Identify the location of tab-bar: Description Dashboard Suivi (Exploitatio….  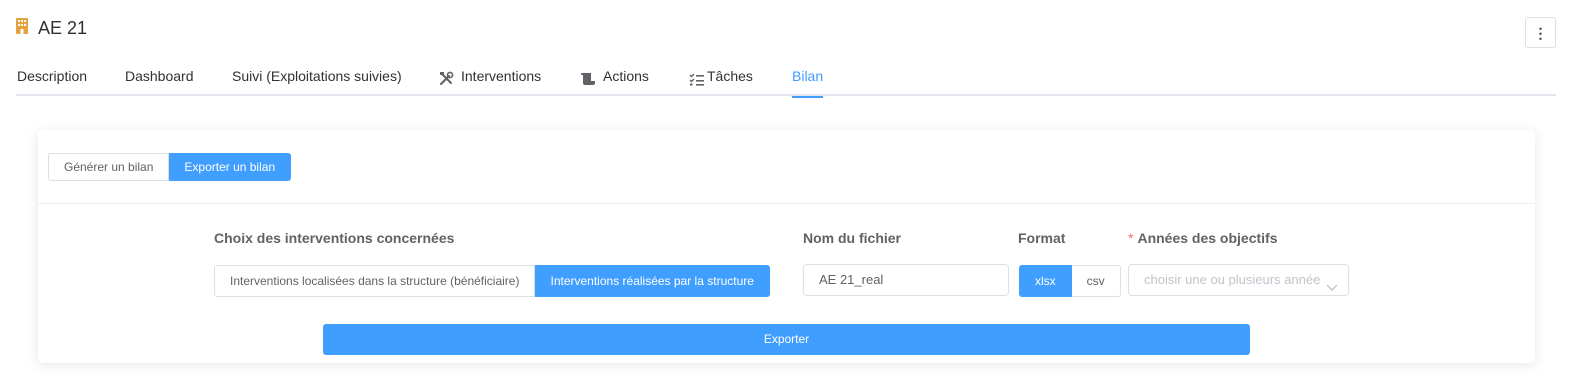
(786, 80).